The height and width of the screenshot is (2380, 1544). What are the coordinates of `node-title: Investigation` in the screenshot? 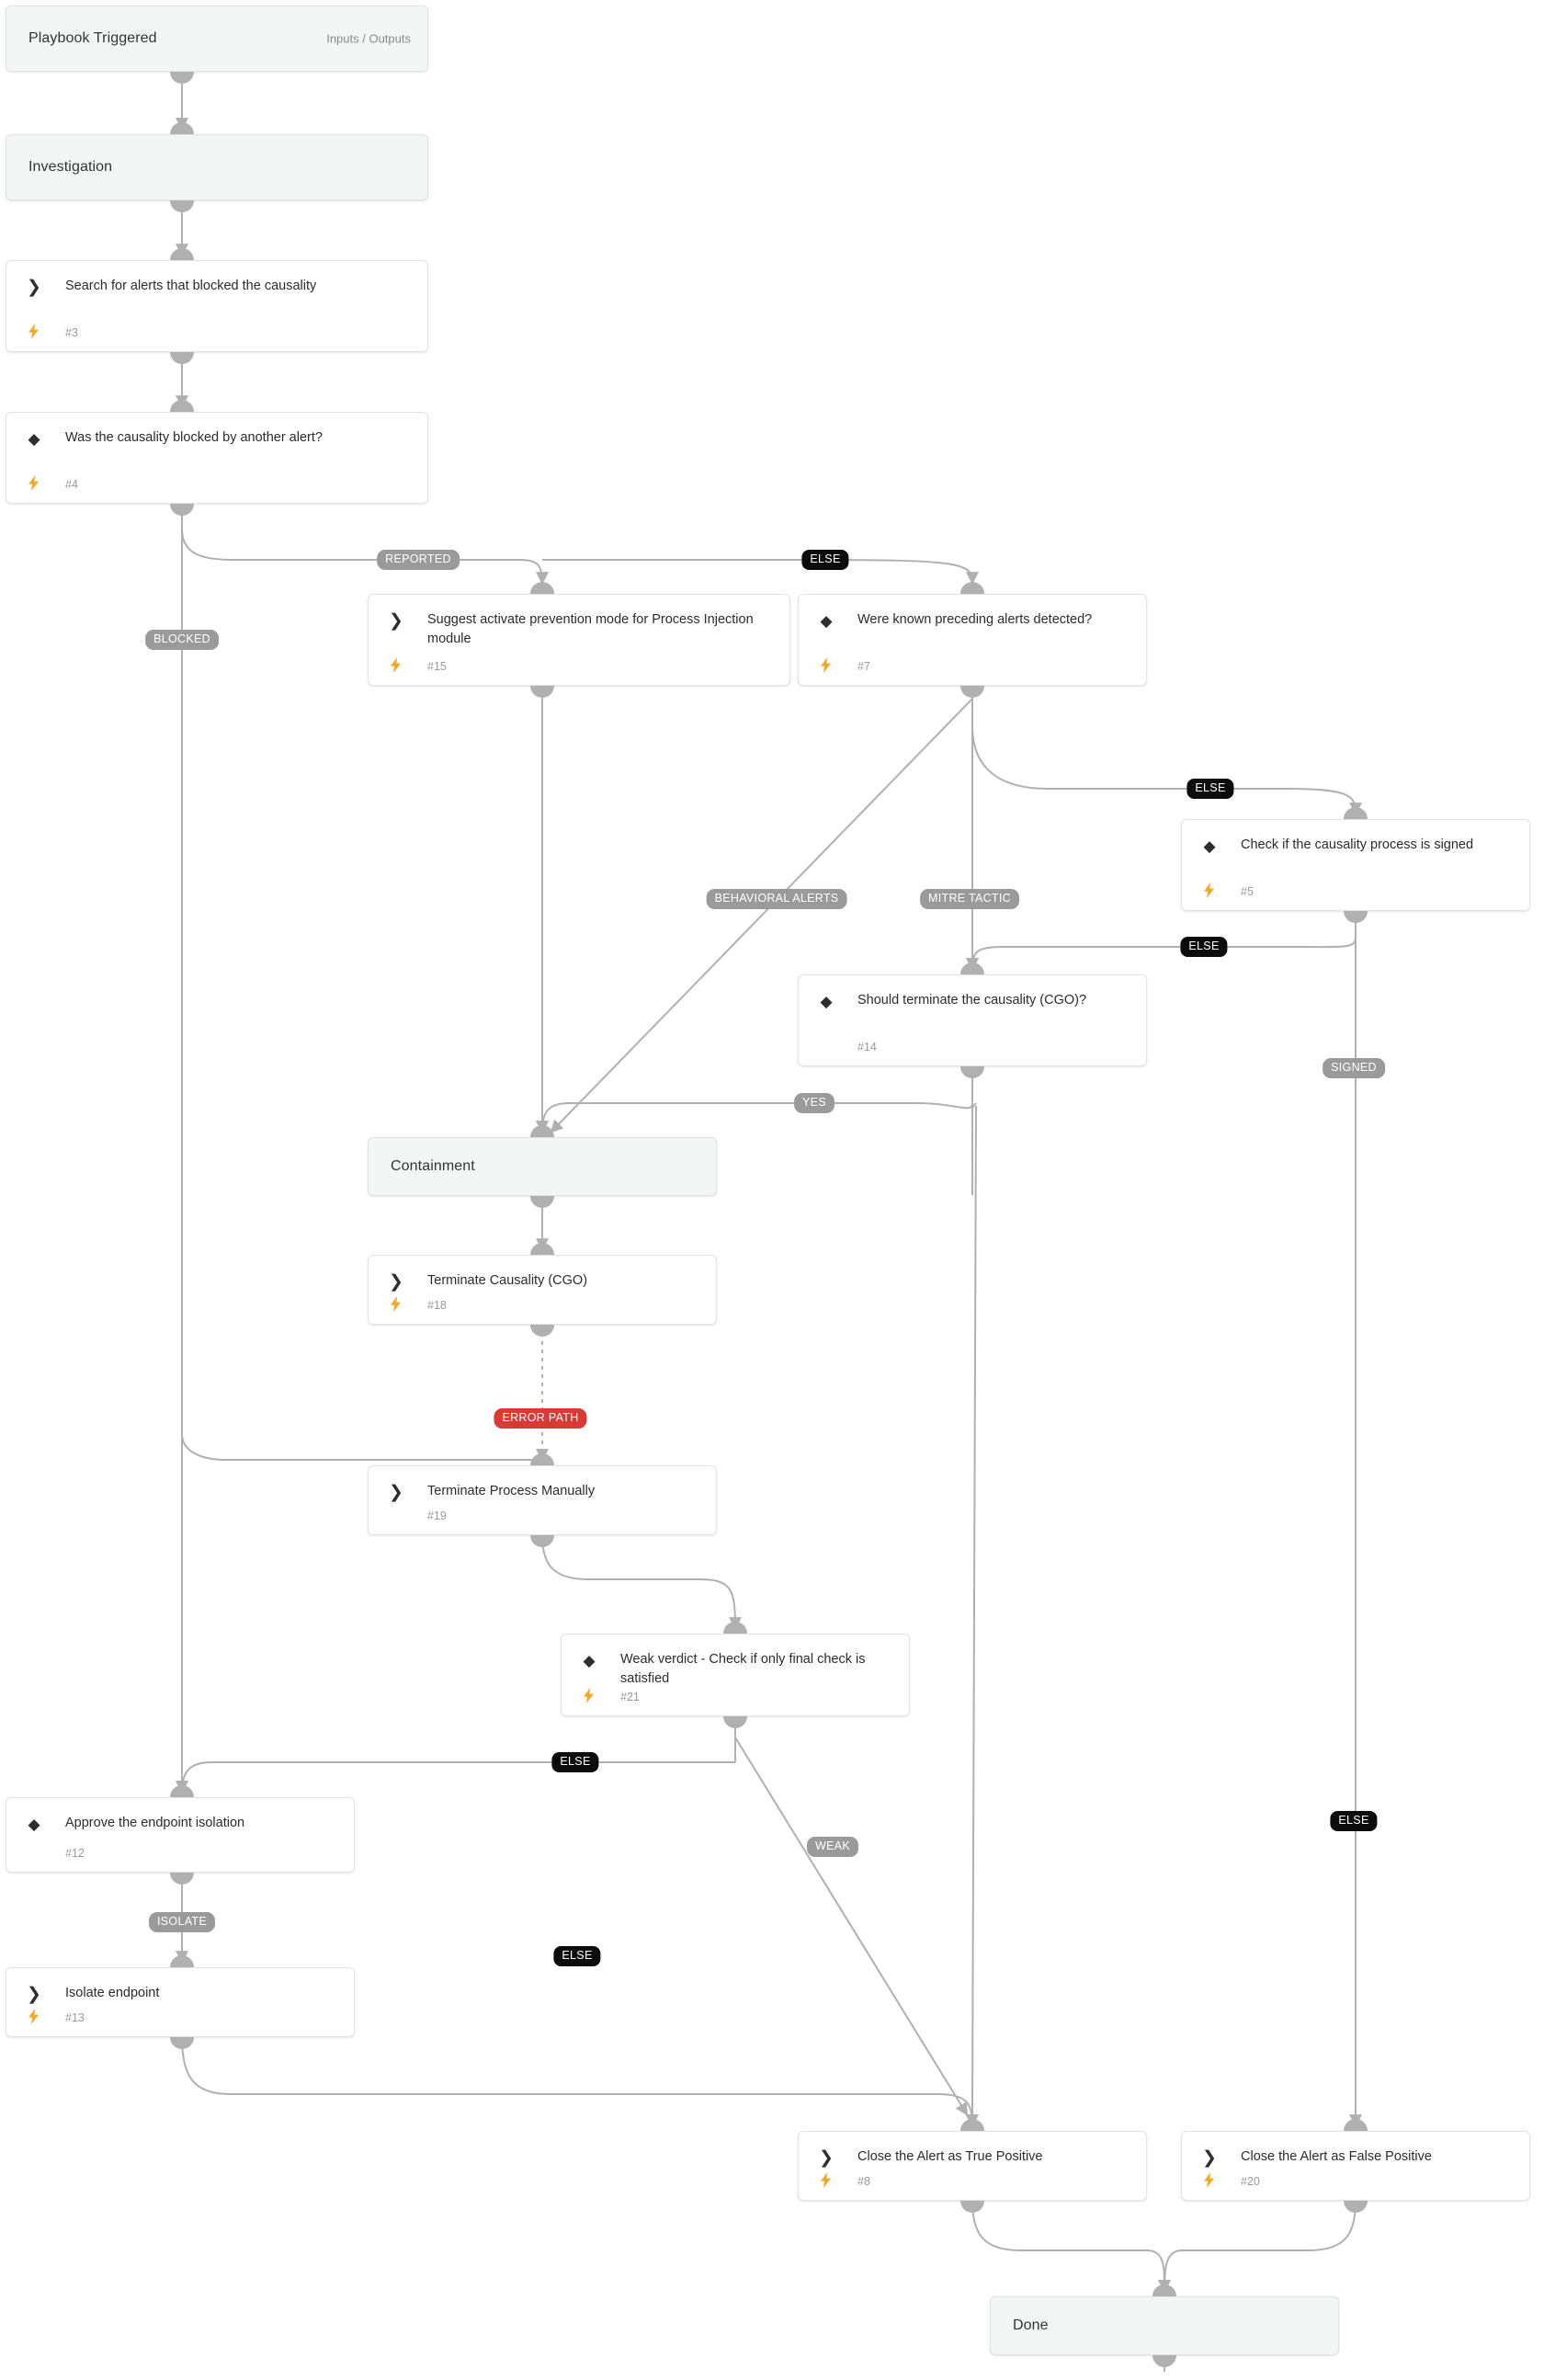 It's located at (71, 167).